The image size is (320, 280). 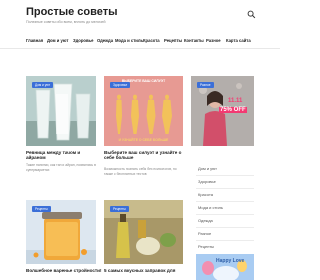 I want to click on nav-item-sitemap: Карта сайта, so click(x=238, y=40).